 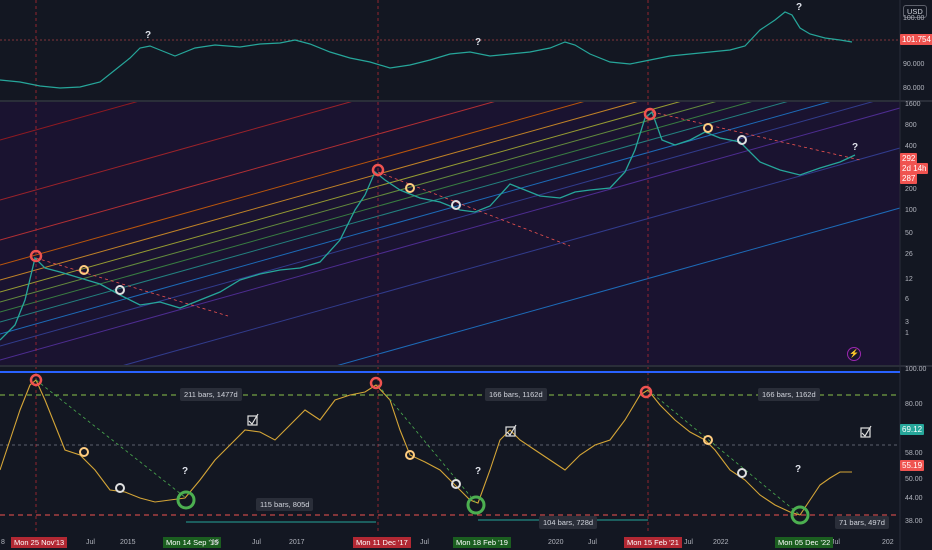 I want to click on bot-tick-3: 58.00, so click(x=914, y=453).